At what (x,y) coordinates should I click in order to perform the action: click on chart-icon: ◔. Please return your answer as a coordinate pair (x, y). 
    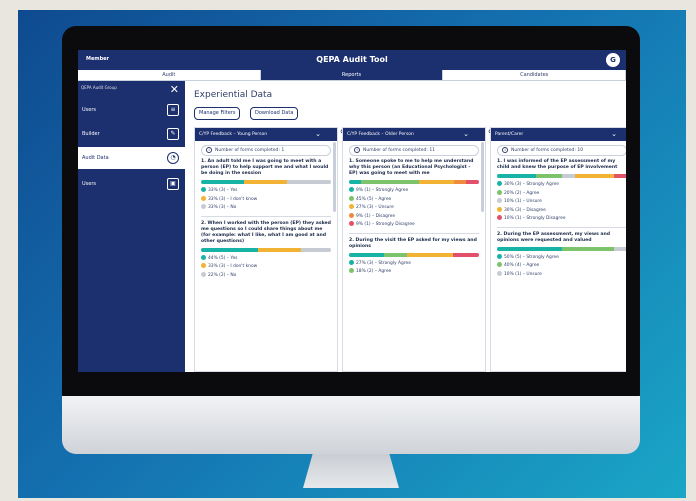
    Looking at the image, I should click on (173, 158).